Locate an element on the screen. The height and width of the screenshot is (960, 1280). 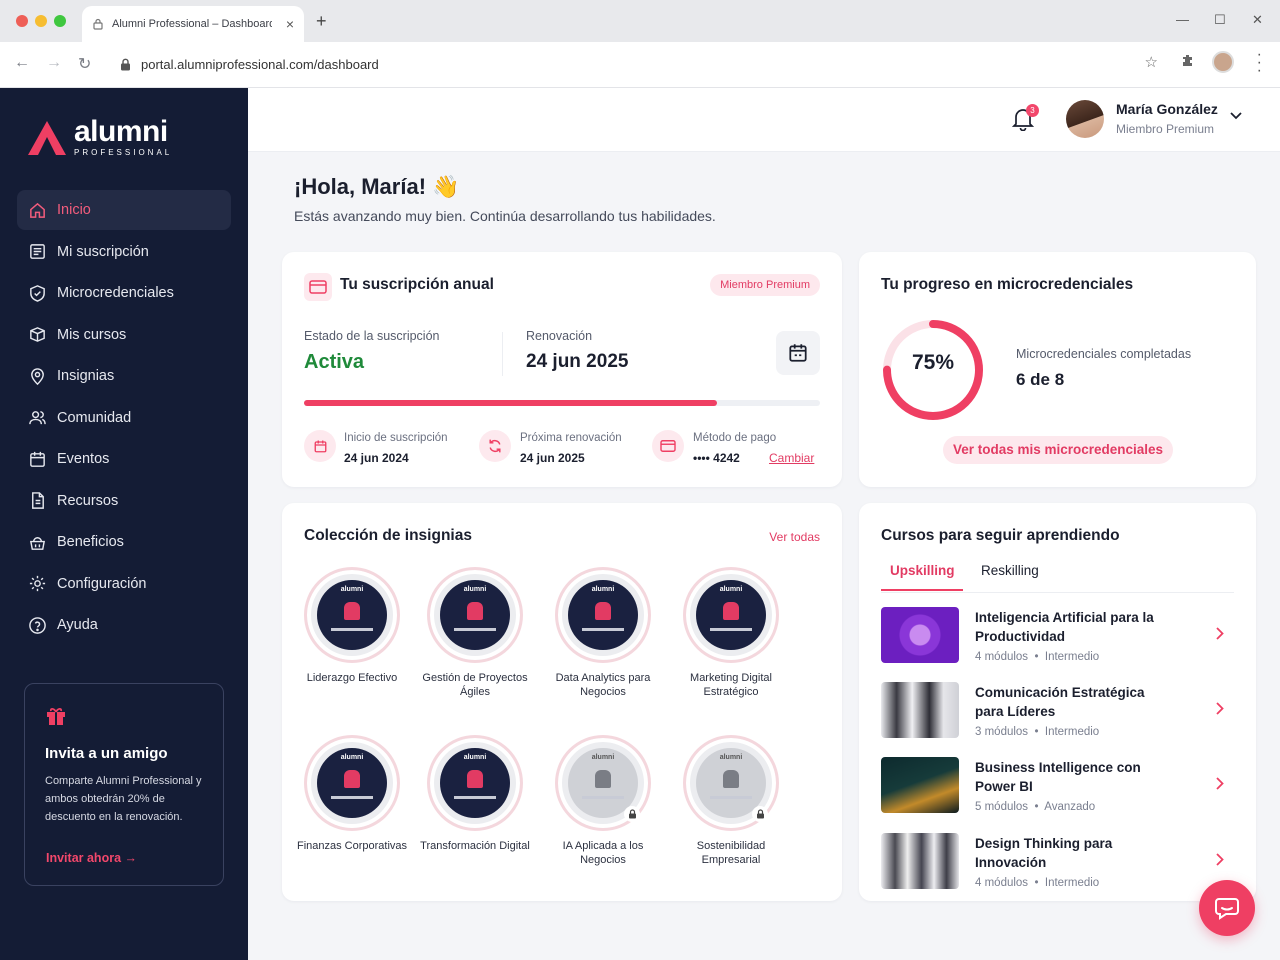
view-microcredentials-button: Ver todas mis microcredenciales is located at coordinates (1058, 450).